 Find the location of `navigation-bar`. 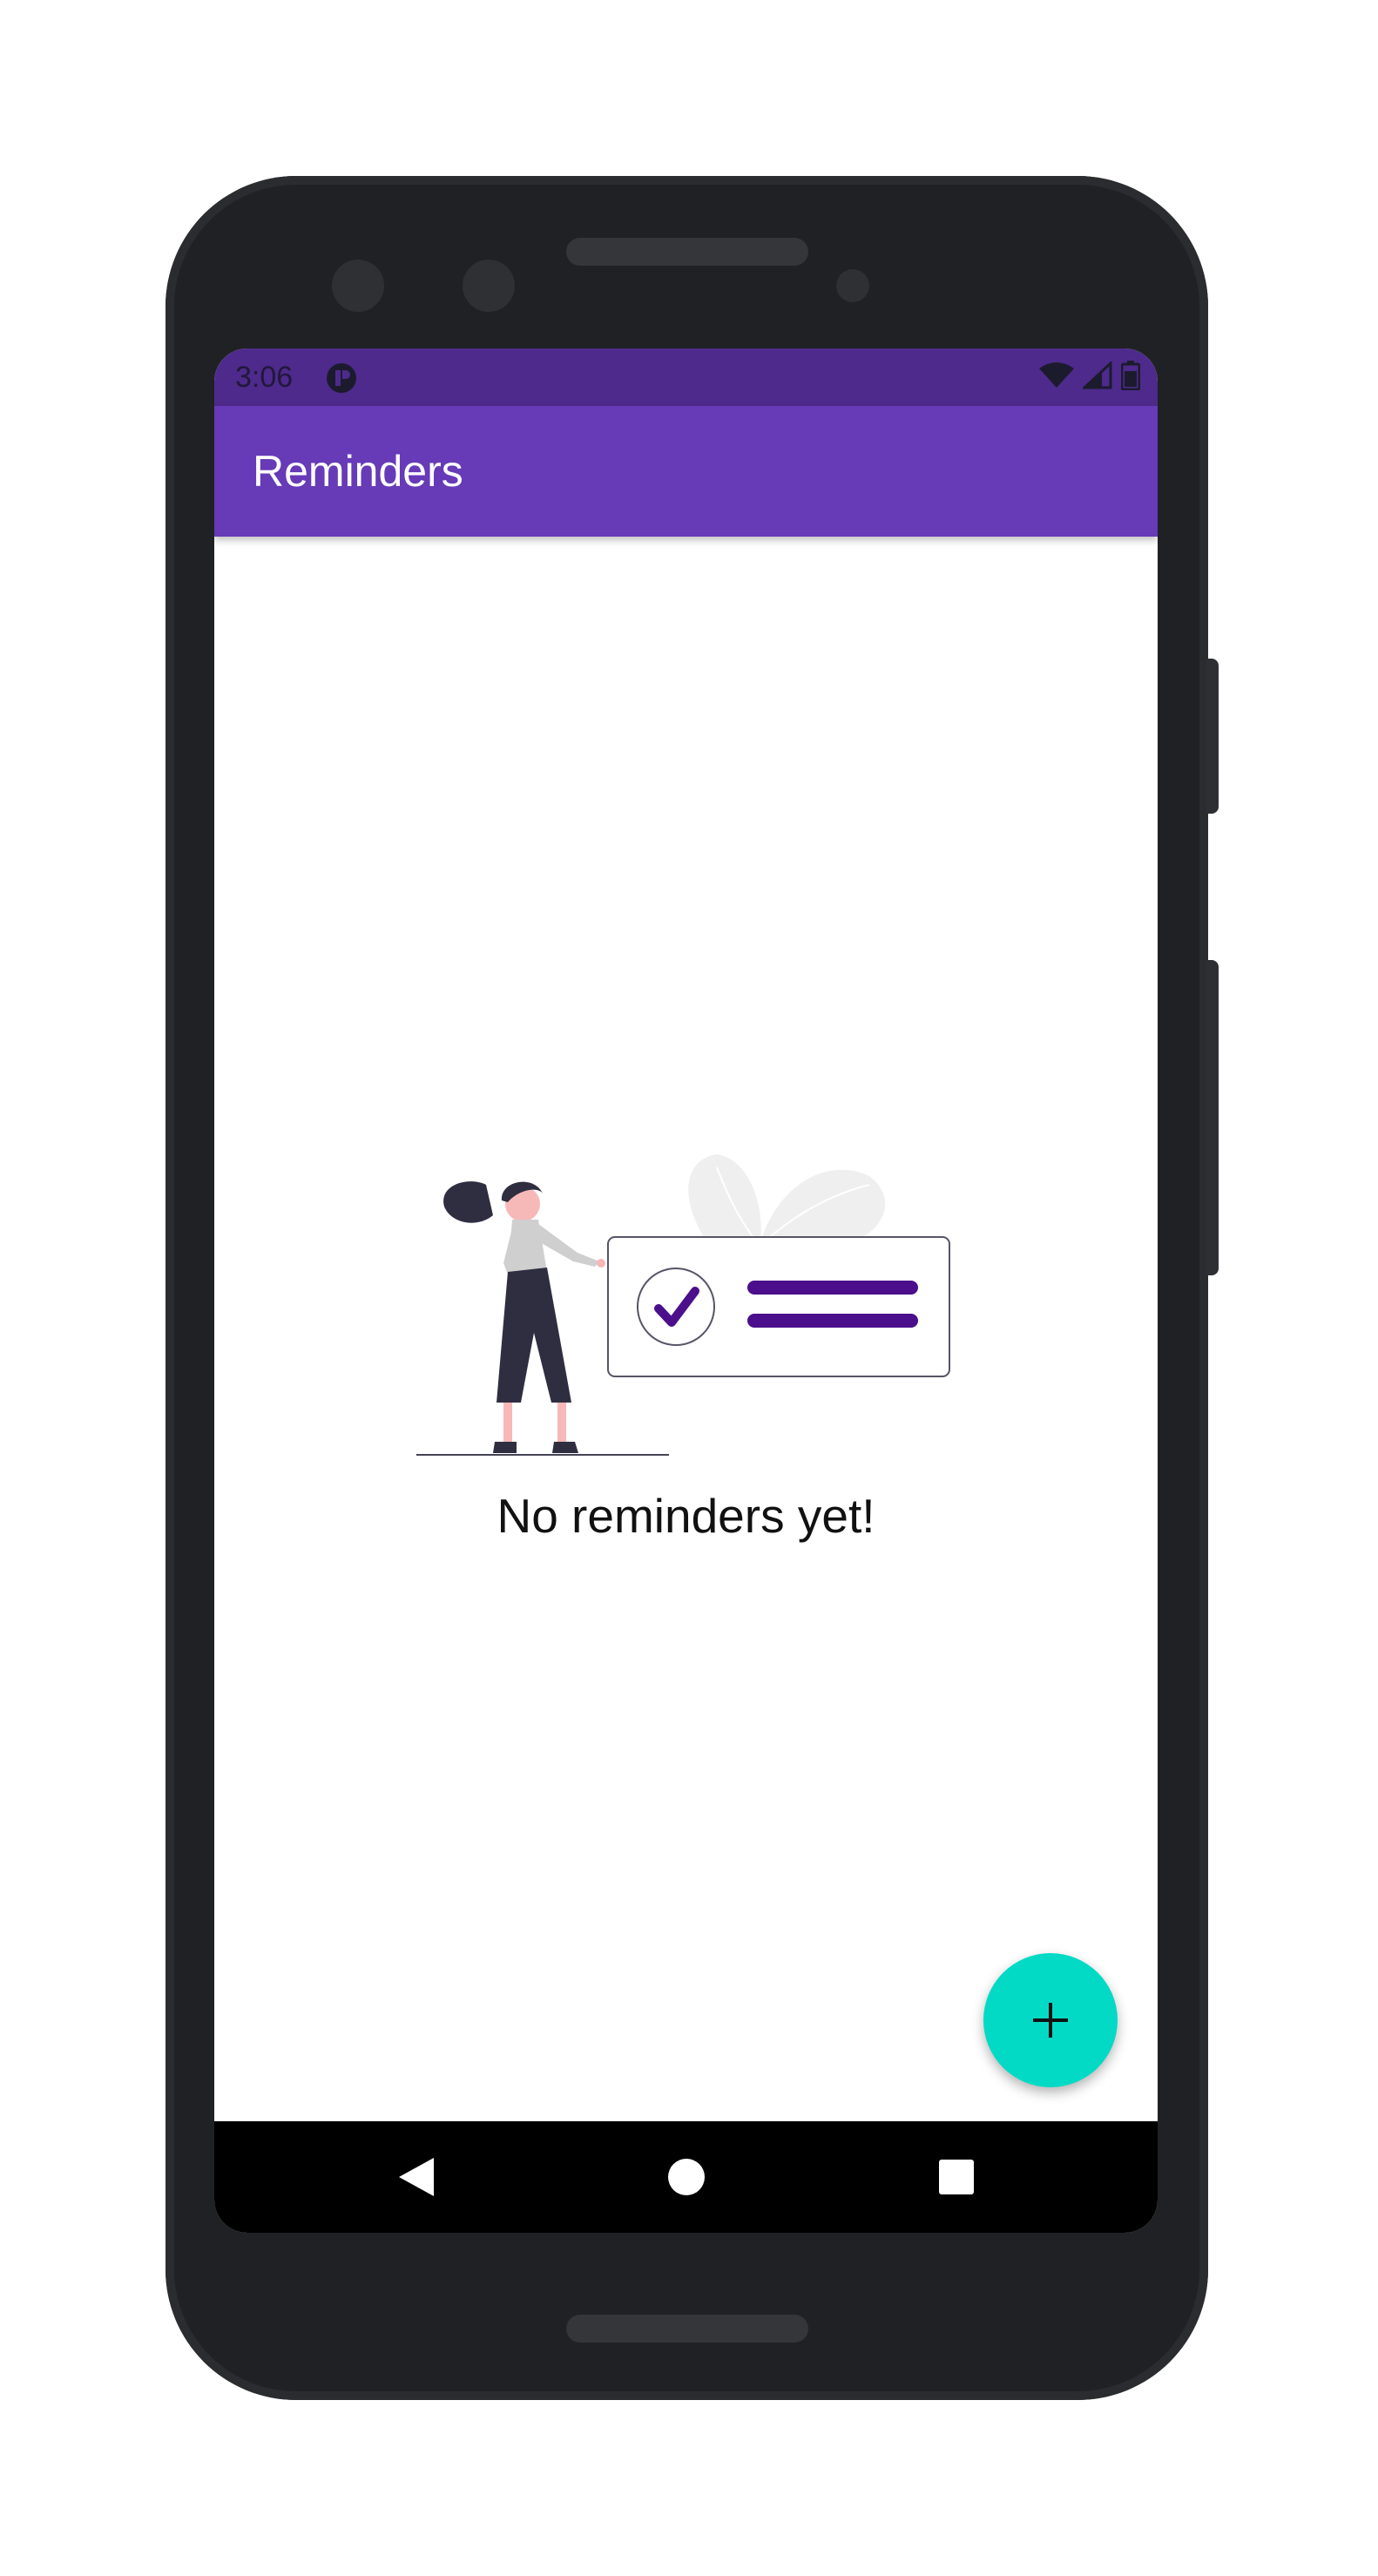

navigation-bar is located at coordinates (686, 2177).